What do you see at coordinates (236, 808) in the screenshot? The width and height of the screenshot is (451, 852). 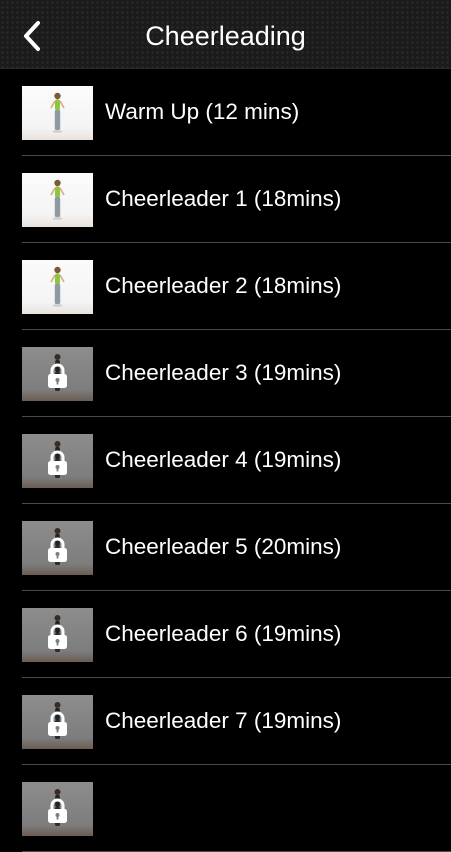 I see `workout-row` at bounding box center [236, 808].